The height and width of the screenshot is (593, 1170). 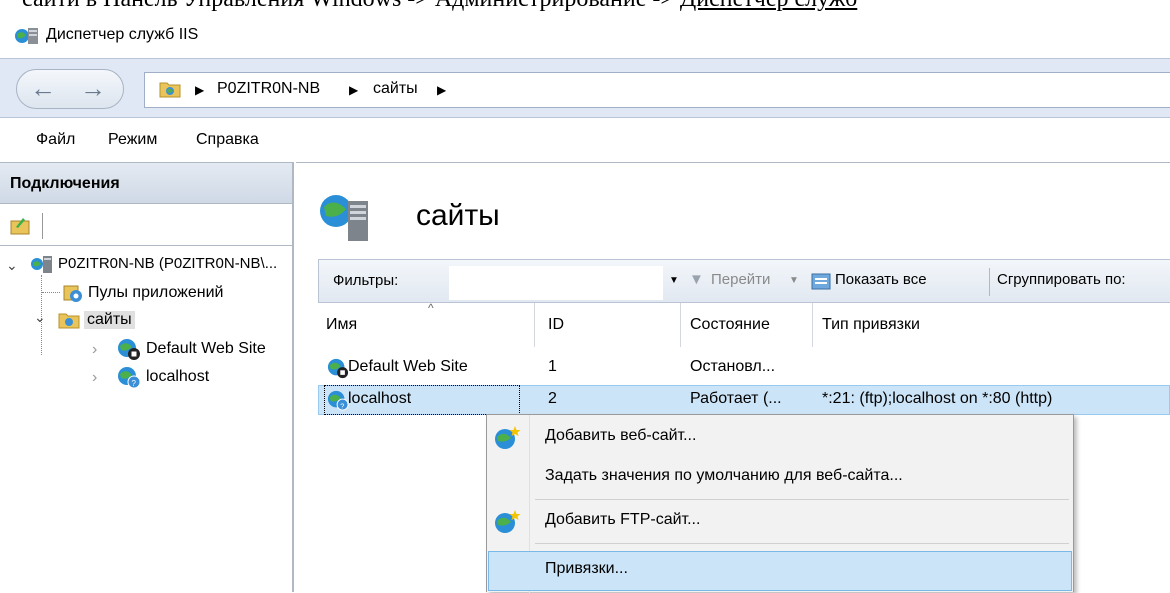 What do you see at coordinates (93, 89) in the screenshot?
I see `forward-arrow-icon: →` at bounding box center [93, 89].